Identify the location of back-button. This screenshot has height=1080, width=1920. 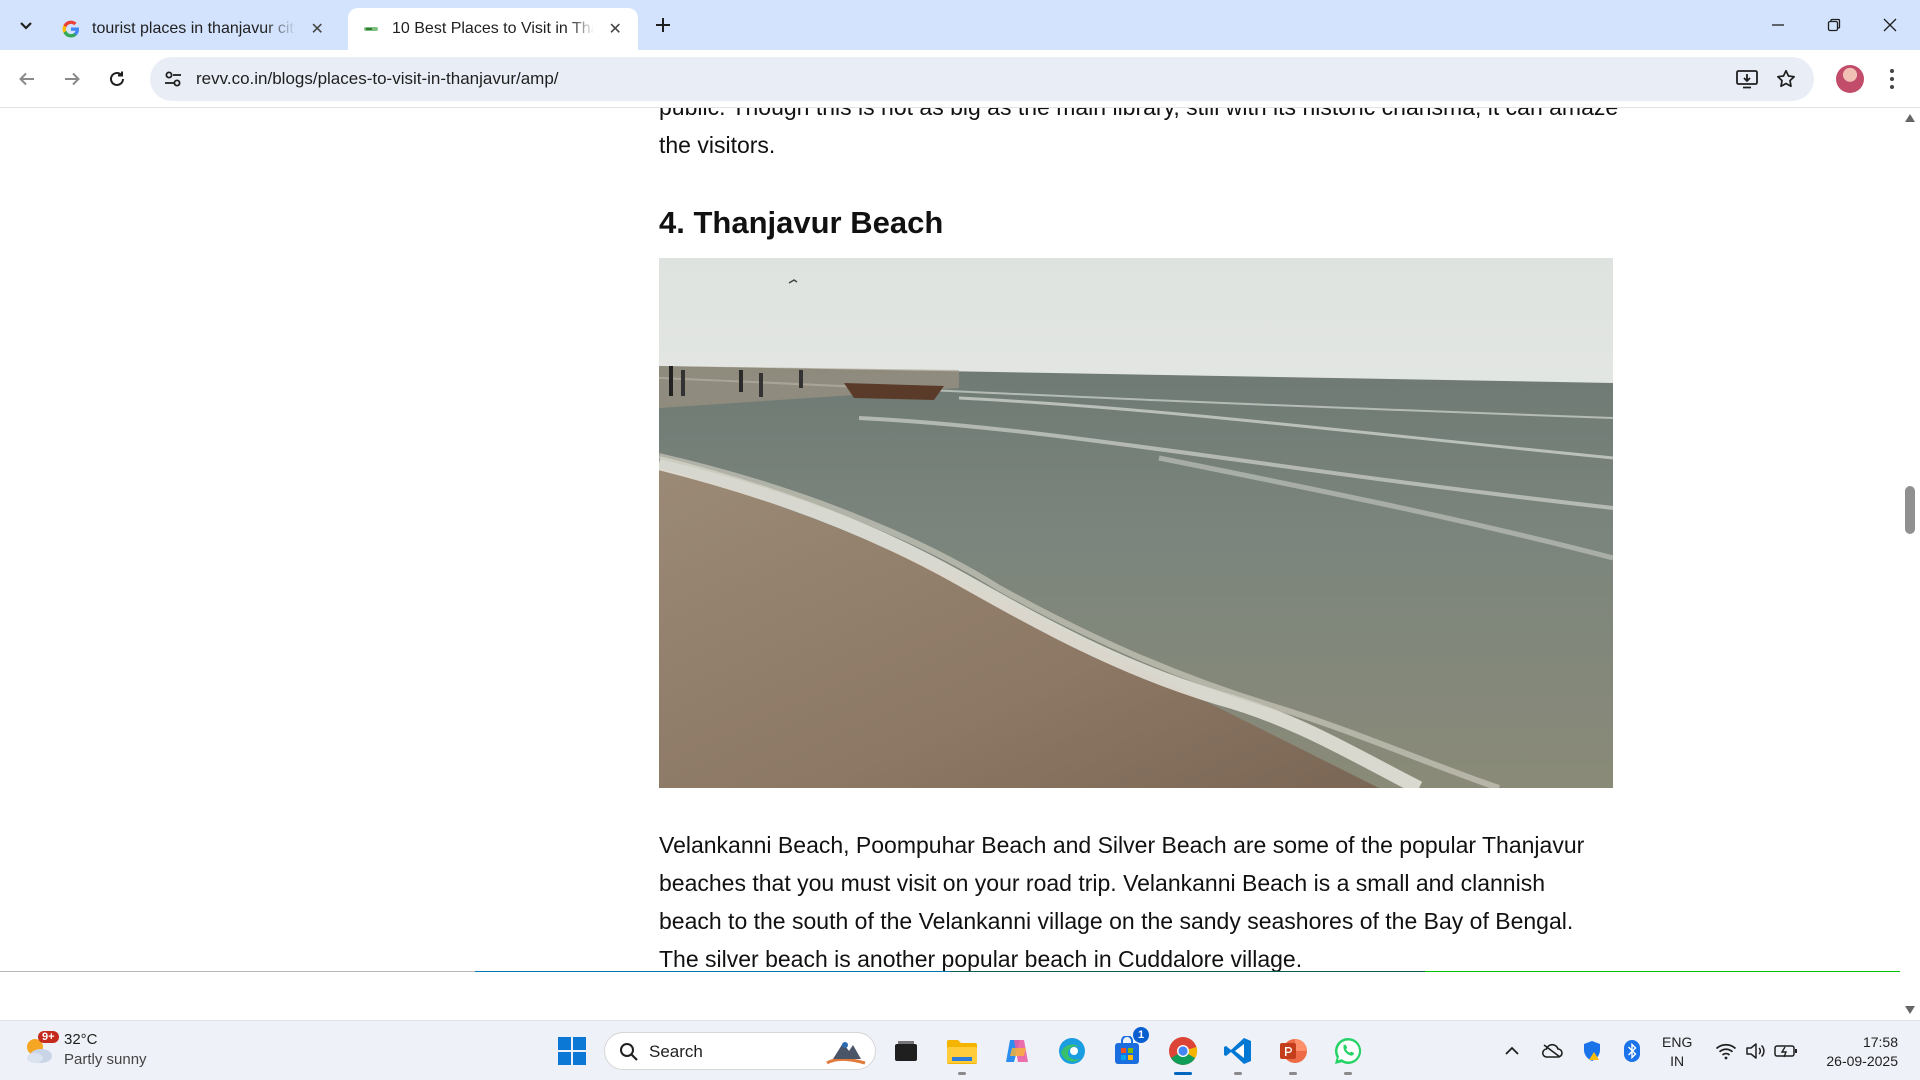
(27, 79).